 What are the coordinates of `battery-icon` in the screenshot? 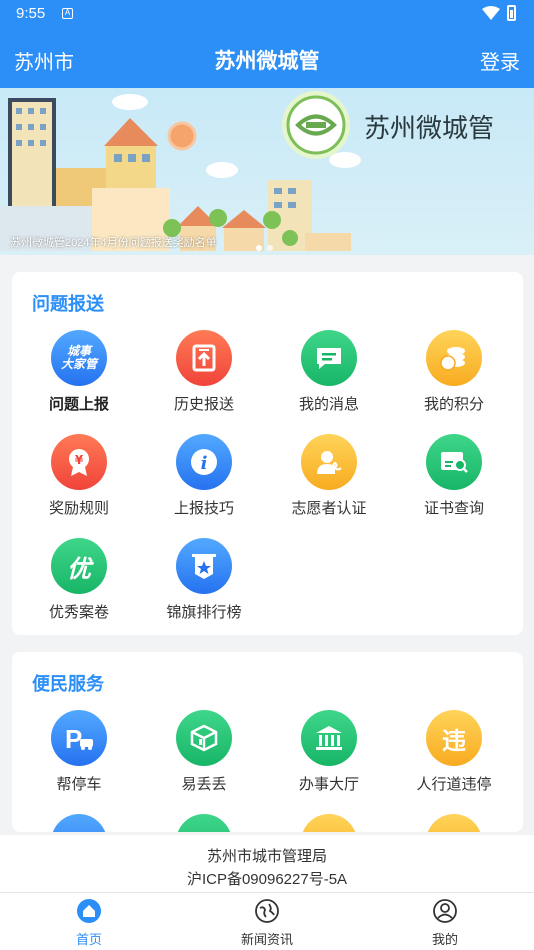 It's located at (511, 13).